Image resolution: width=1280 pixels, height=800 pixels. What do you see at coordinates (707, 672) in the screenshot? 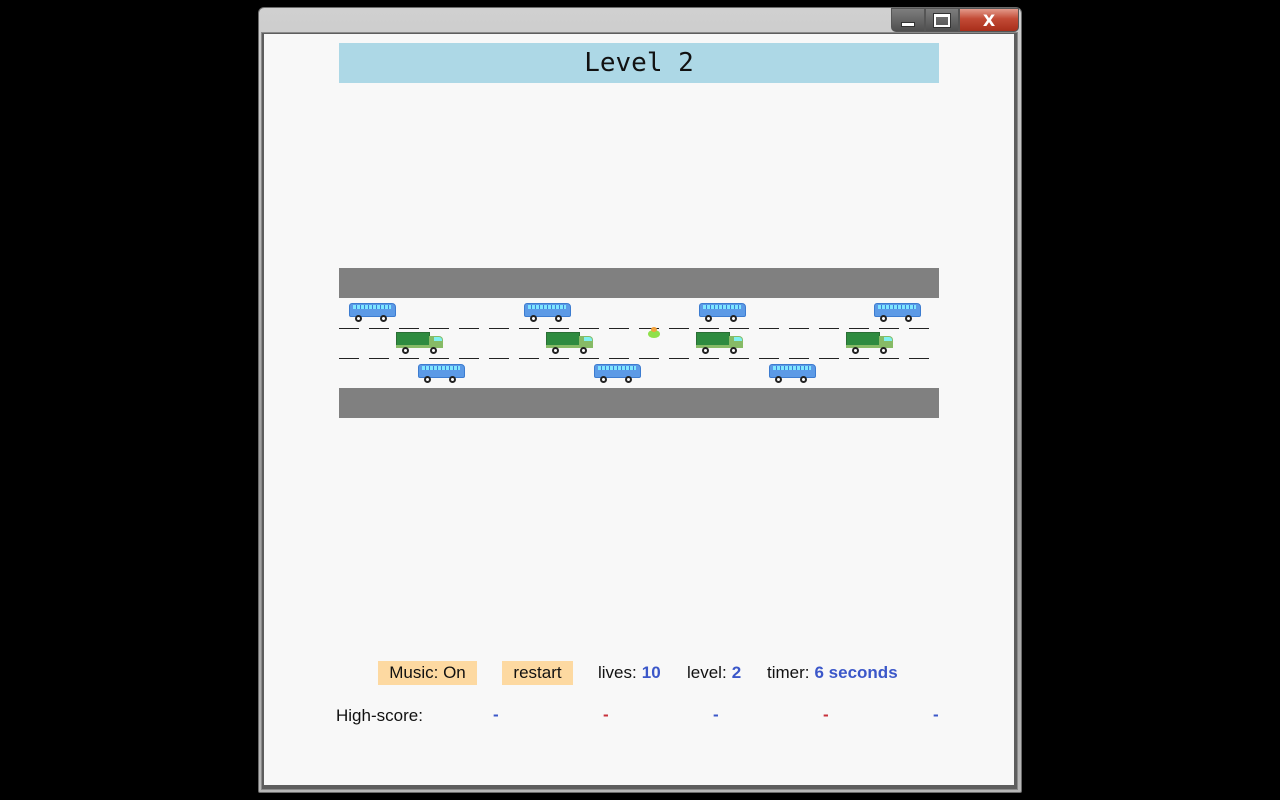
I see `level-label: level:` at bounding box center [707, 672].